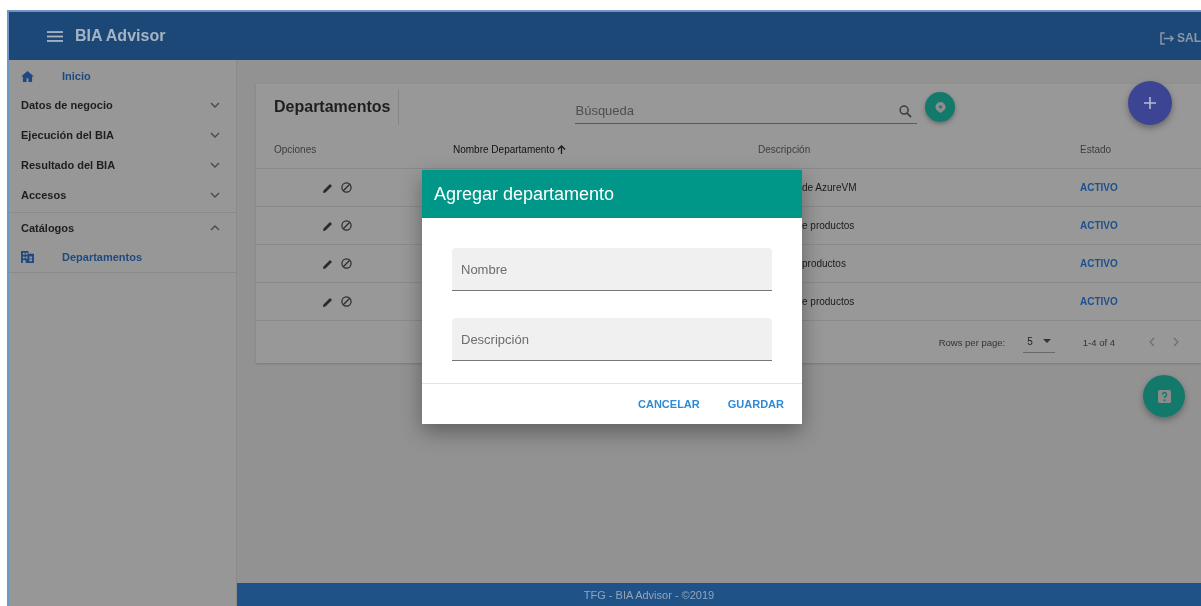 Image resolution: width=1201 pixels, height=606 pixels. Describe the element at coordinates (1180, 38) in the screenshot. I see `logout-button: SAL` at that location.